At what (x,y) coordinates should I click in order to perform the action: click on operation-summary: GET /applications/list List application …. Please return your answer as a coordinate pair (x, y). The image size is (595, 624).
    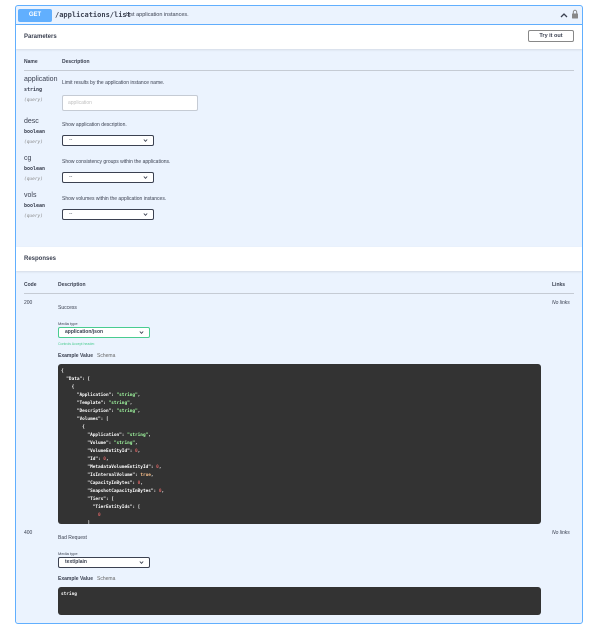
    Looking at the image, I should click on (299, 15).